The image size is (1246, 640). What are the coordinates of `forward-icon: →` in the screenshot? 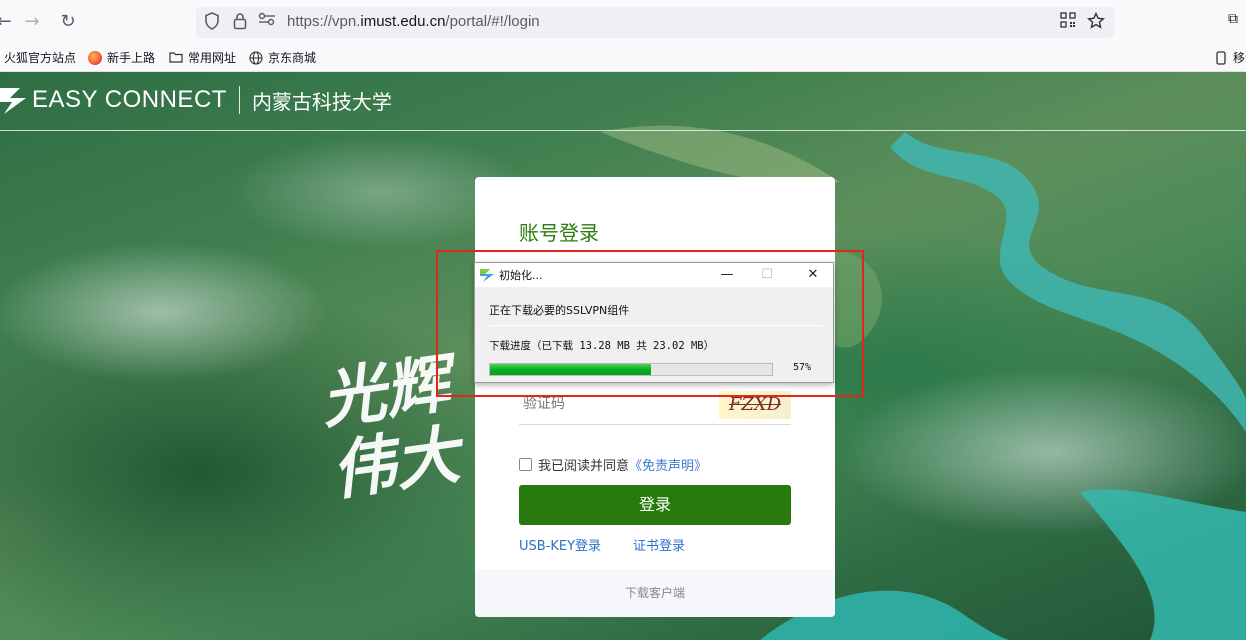 It's located at (32, 22).